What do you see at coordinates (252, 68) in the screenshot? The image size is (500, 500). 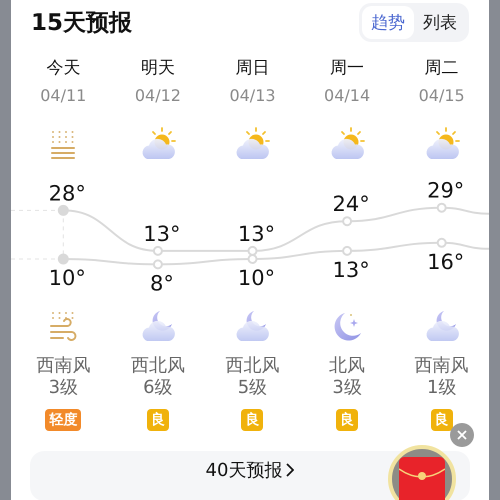 I see `day-name: 周日` at bounding box center [252, 68].